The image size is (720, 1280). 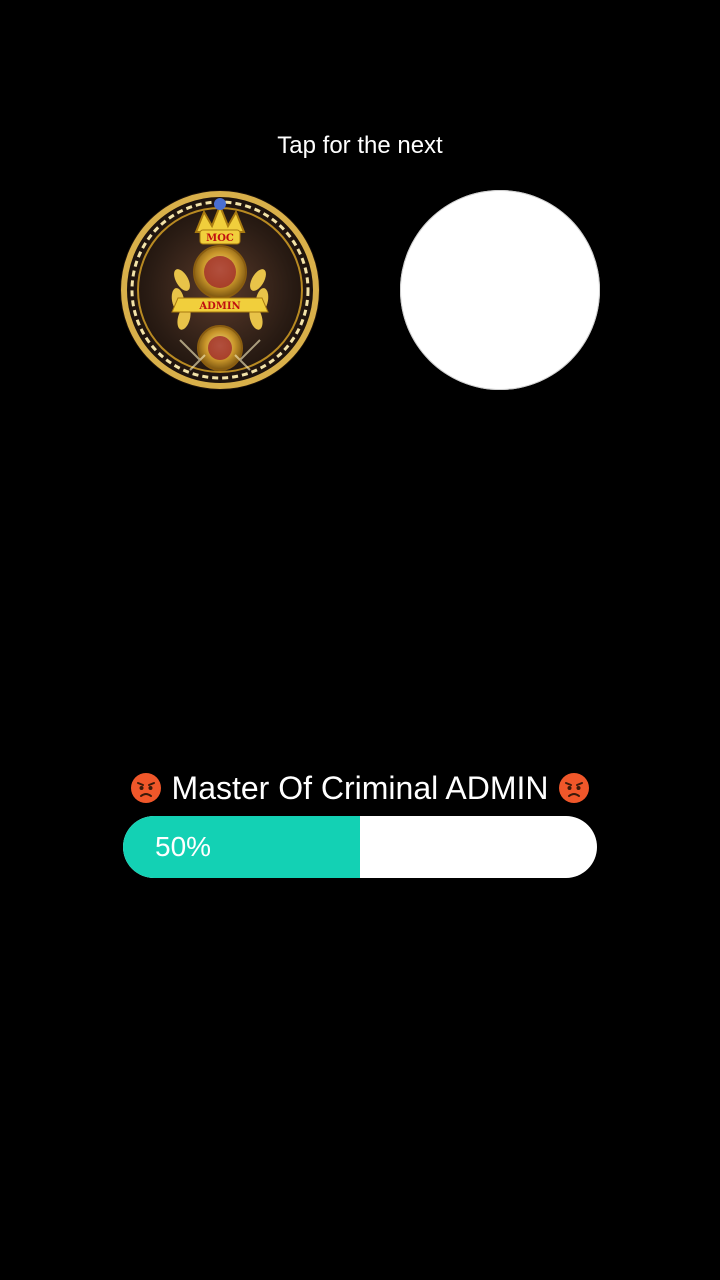 I want to click on blank-choice-avatar, so click(x=500, y=290).